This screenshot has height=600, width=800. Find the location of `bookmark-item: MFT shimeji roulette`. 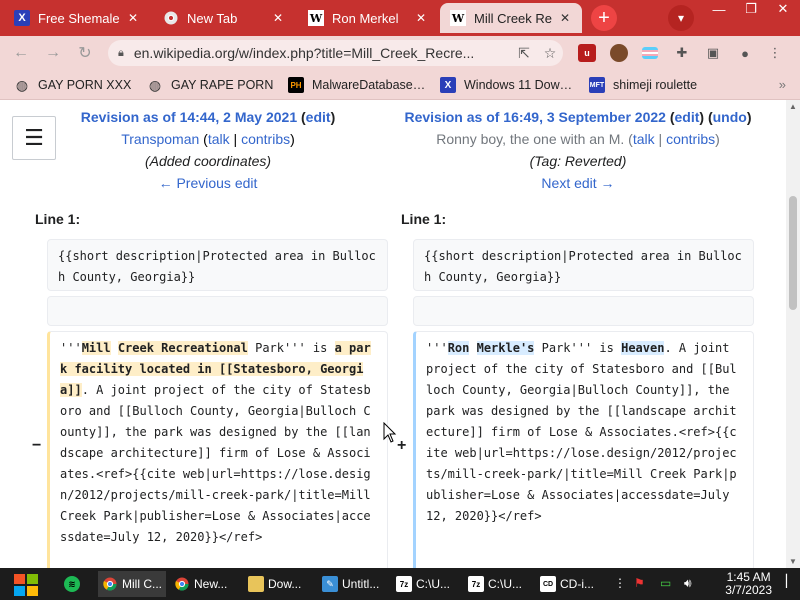

bookmark-item: MFT shimeji roulette is located at coordinates (643, 85).